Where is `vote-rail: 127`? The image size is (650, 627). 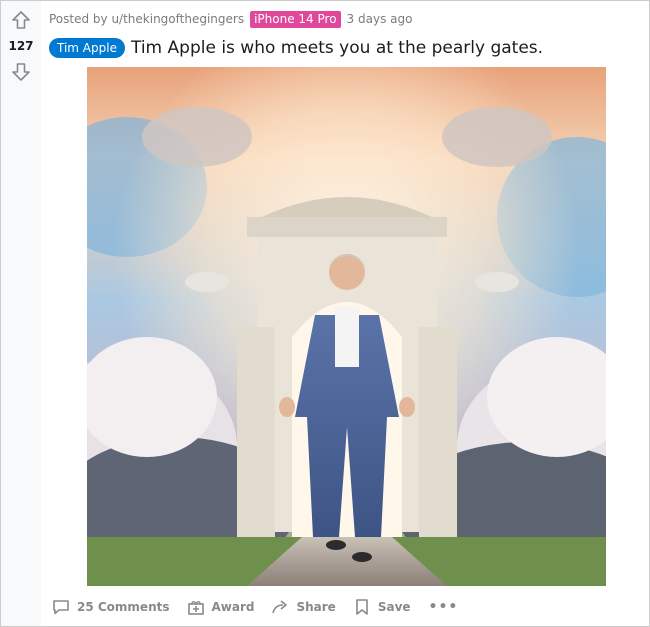
vote-rail: 127 is located at coordinates (21, 313).